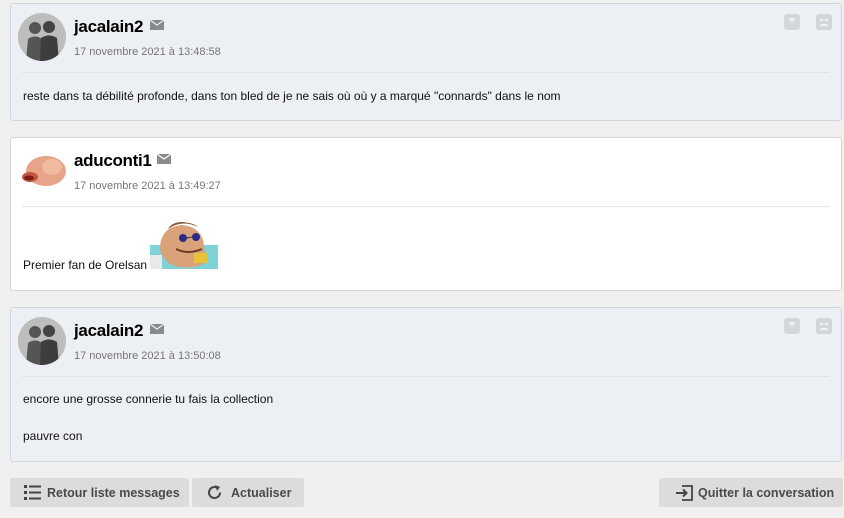  I want to click on refresh-label: Actualiser, so click(261, 492).